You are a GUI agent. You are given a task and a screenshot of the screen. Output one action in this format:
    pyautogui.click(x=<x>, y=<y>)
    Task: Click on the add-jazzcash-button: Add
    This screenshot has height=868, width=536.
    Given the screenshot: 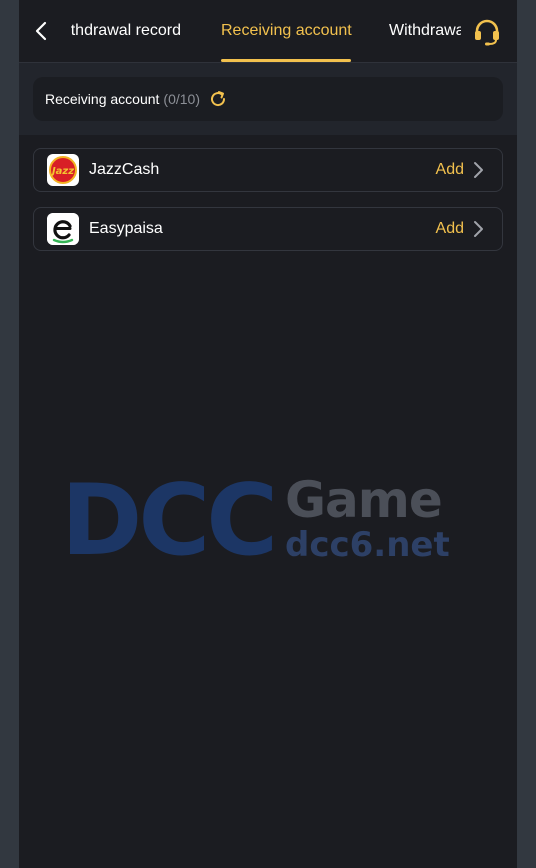 What is the action you would take?
    pyautogui.click(x=450, y=170)
    